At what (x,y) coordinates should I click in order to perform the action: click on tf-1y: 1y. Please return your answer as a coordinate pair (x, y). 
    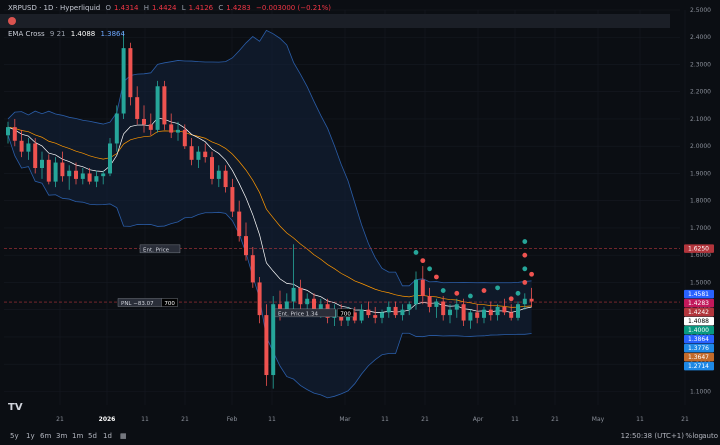
    Looking at the image, I should click on (30, 436).